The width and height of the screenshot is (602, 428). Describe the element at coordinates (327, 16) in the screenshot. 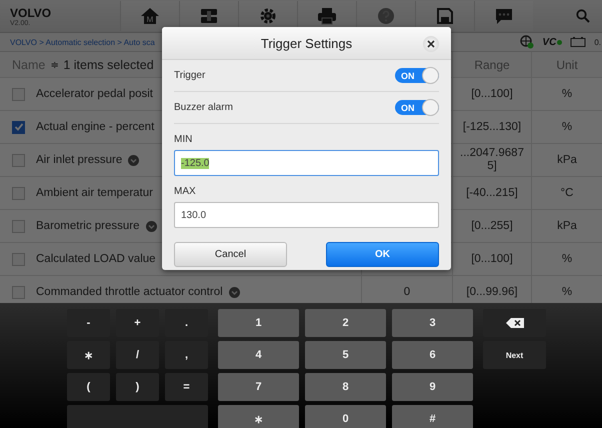

I see `printer-icon` at that location.